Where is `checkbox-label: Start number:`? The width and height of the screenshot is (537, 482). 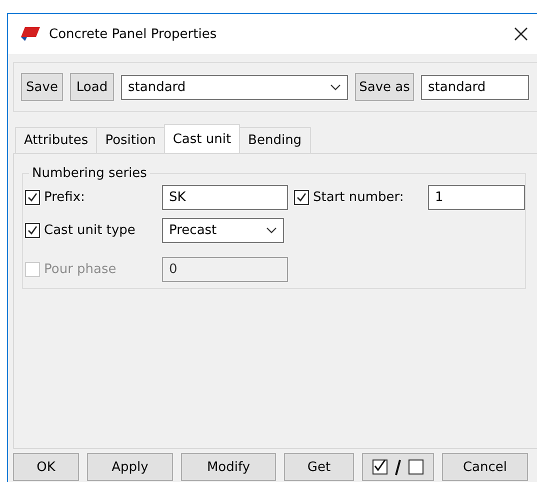
checkbox-label: Start number: is located at coordinates (358, 197).